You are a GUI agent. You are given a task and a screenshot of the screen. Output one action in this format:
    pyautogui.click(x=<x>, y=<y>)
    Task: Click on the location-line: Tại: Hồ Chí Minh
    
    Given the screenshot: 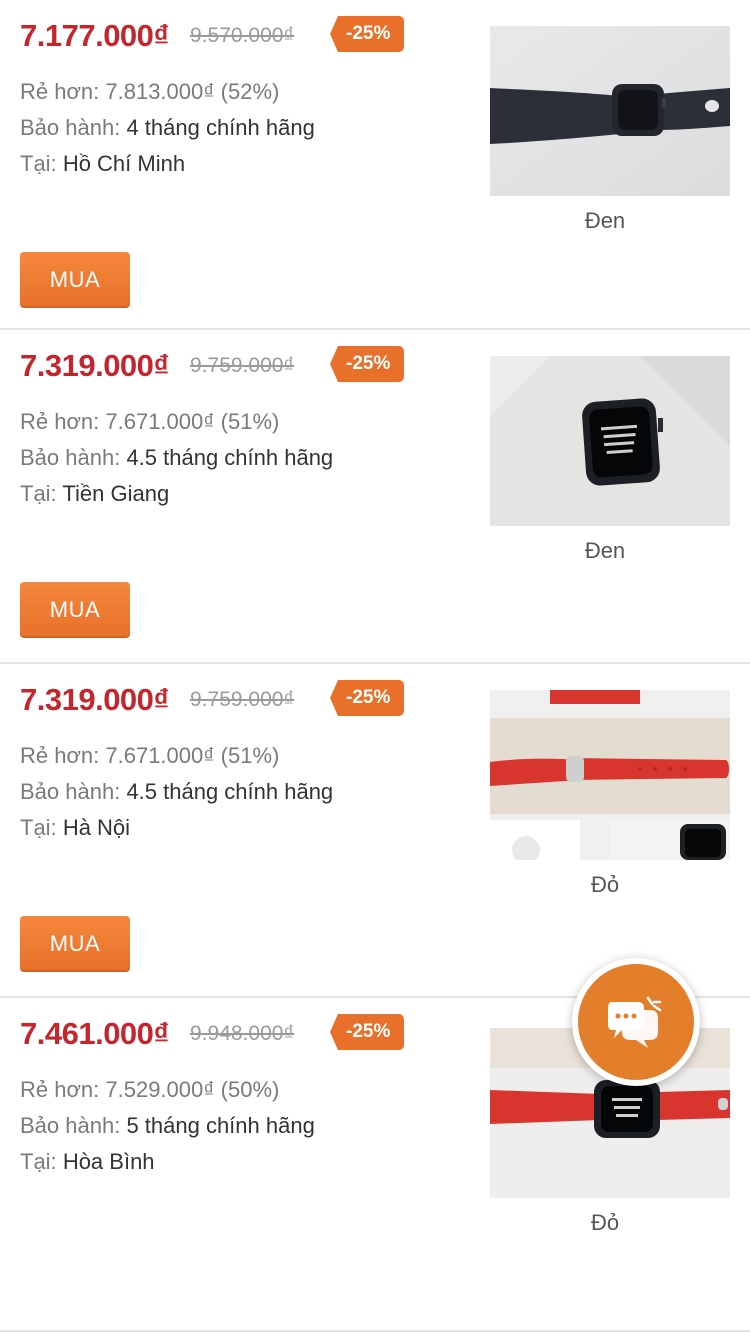 What is the action you would take?
    pyautogui.click(x=240, y=164)
    